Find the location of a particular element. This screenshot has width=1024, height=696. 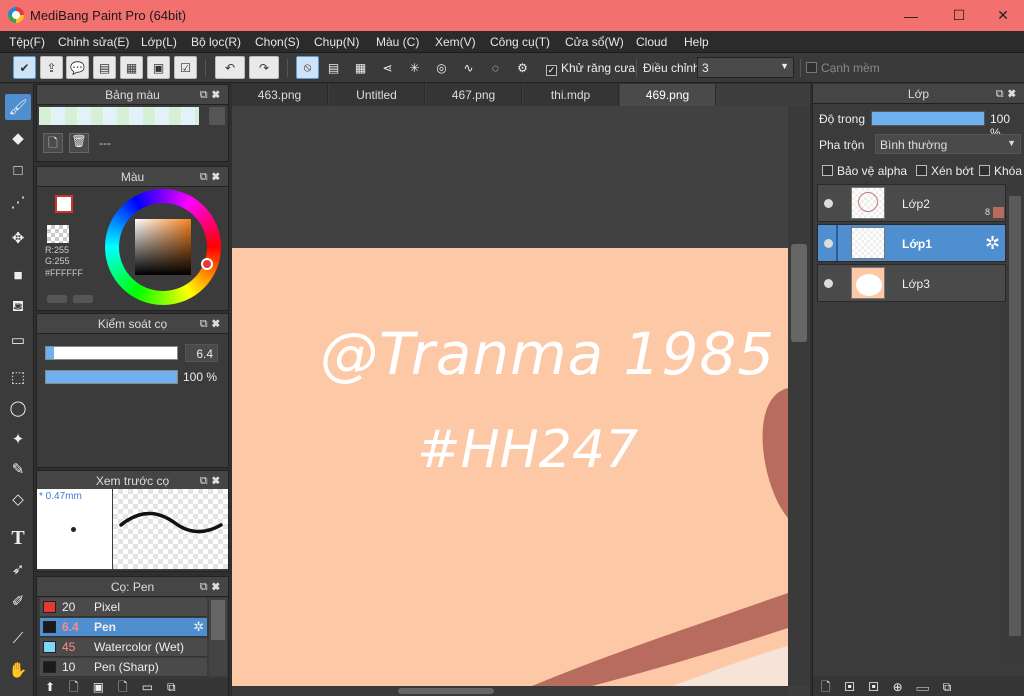

menu-color: Màu (C) is located at coordinates (397, 42).